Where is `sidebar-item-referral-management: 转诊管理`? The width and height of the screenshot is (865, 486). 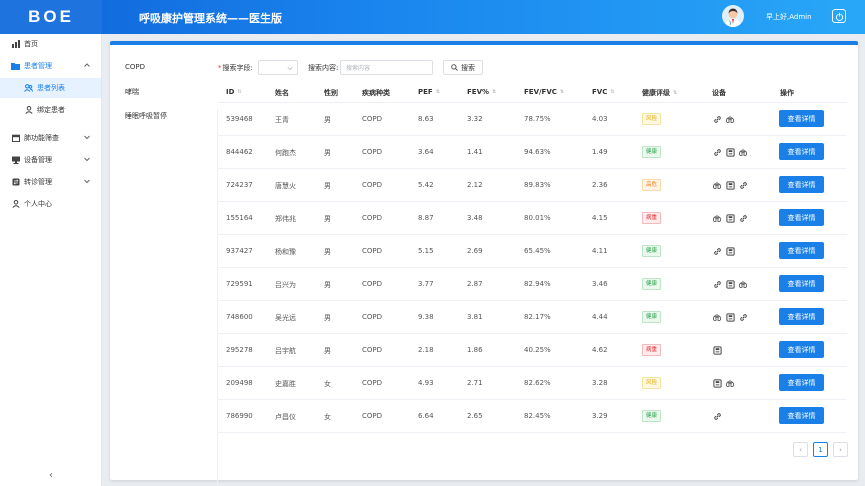
sidebar-item-referral-management: 转诊管理 is located at coordinates (50, 182).